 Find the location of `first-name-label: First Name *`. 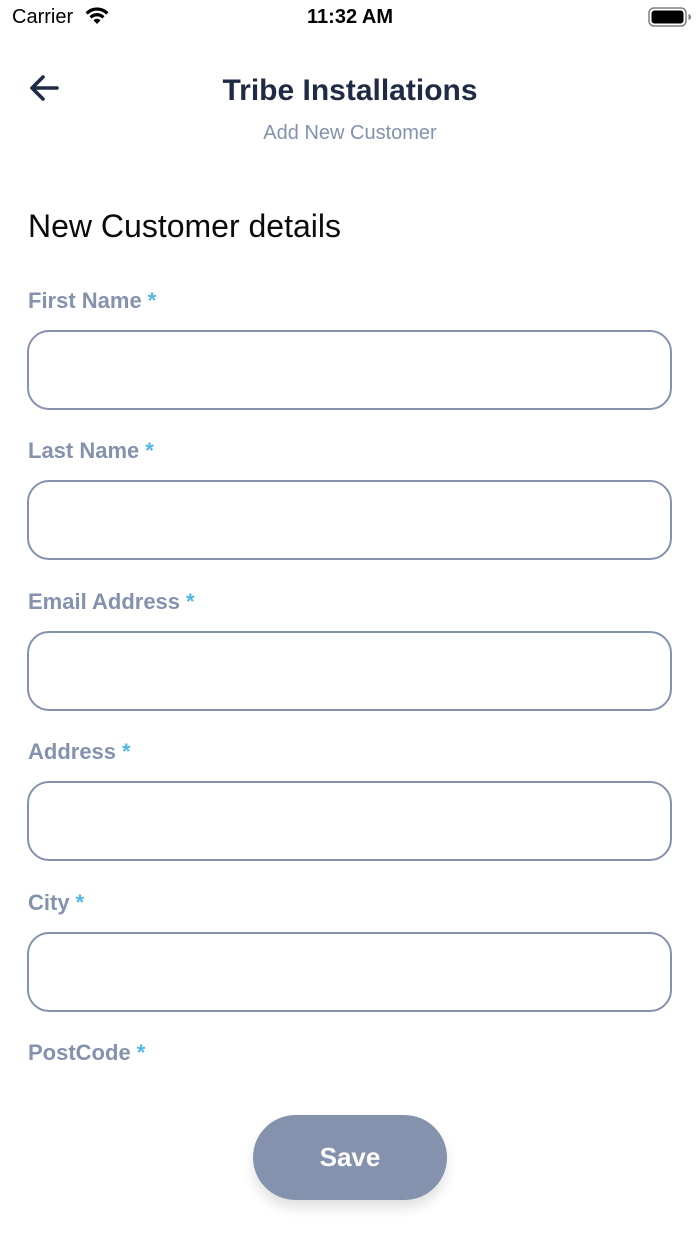

first-name-label: First Name * is located at coordinates (92, 301).